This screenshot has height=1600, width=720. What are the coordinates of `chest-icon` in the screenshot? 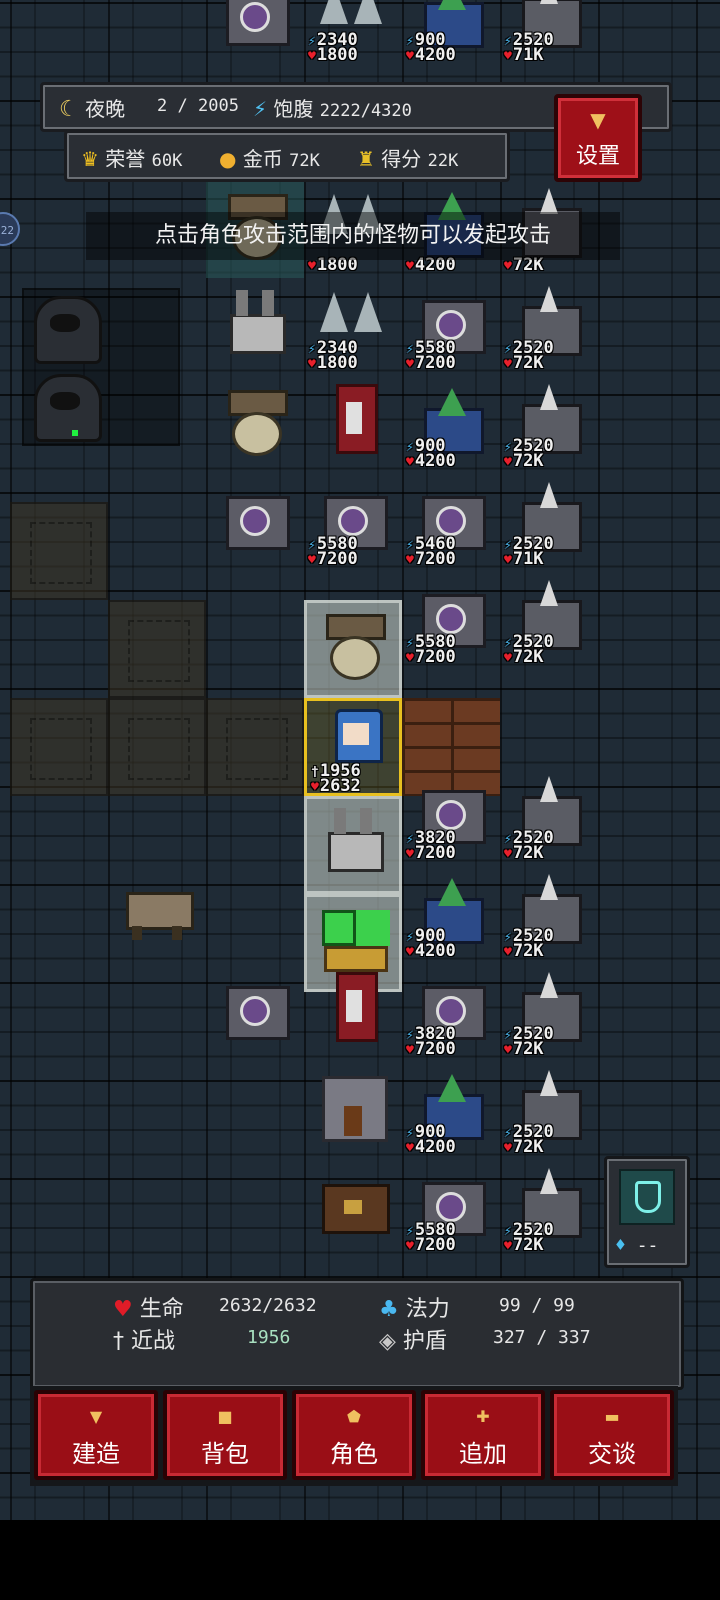 It's located at (354, 1203).